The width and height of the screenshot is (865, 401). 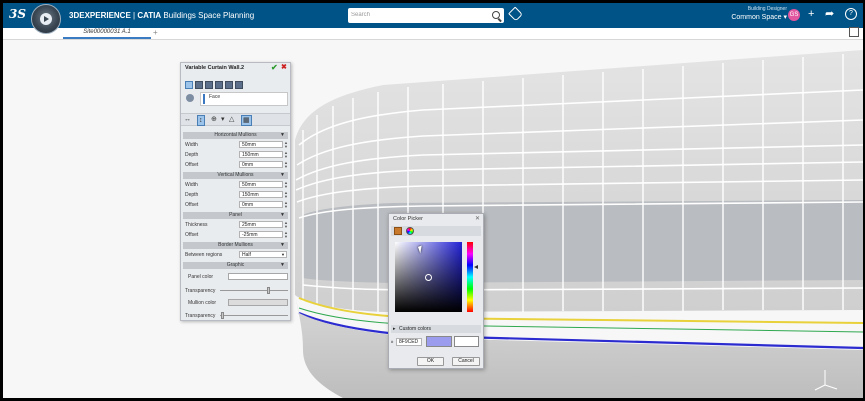 What do you see at coordinates (794, 15) in the screenshot?
I see `avatar: GS` at bounding box center [794, 15].